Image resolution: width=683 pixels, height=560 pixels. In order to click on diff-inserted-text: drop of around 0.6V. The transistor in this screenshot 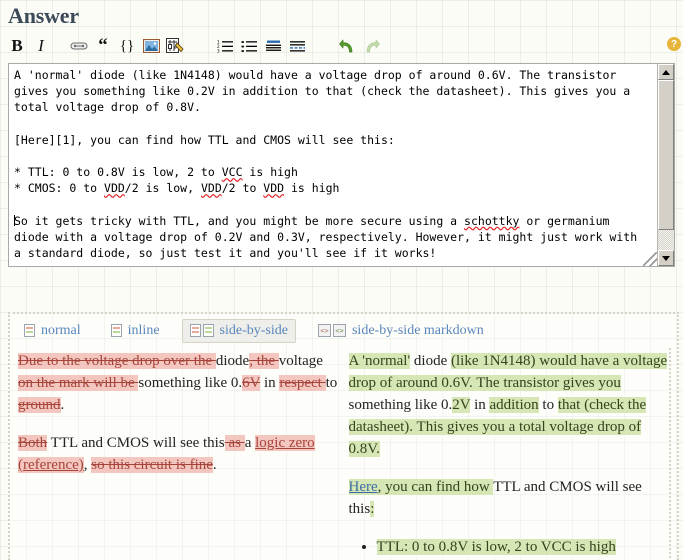, I will do `click(455, 383)`.